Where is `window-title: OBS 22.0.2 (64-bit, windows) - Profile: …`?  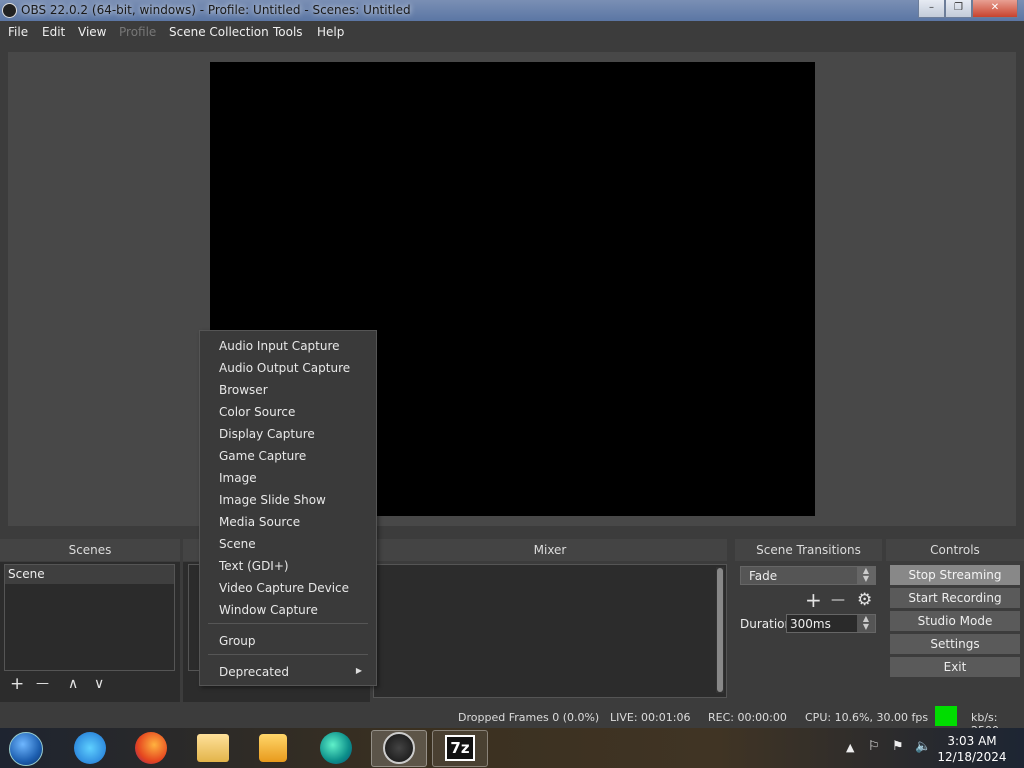 window-title: OBS 22.0.2 (64-bit, windows) - Profile: … is located at coordinates (216, 10).